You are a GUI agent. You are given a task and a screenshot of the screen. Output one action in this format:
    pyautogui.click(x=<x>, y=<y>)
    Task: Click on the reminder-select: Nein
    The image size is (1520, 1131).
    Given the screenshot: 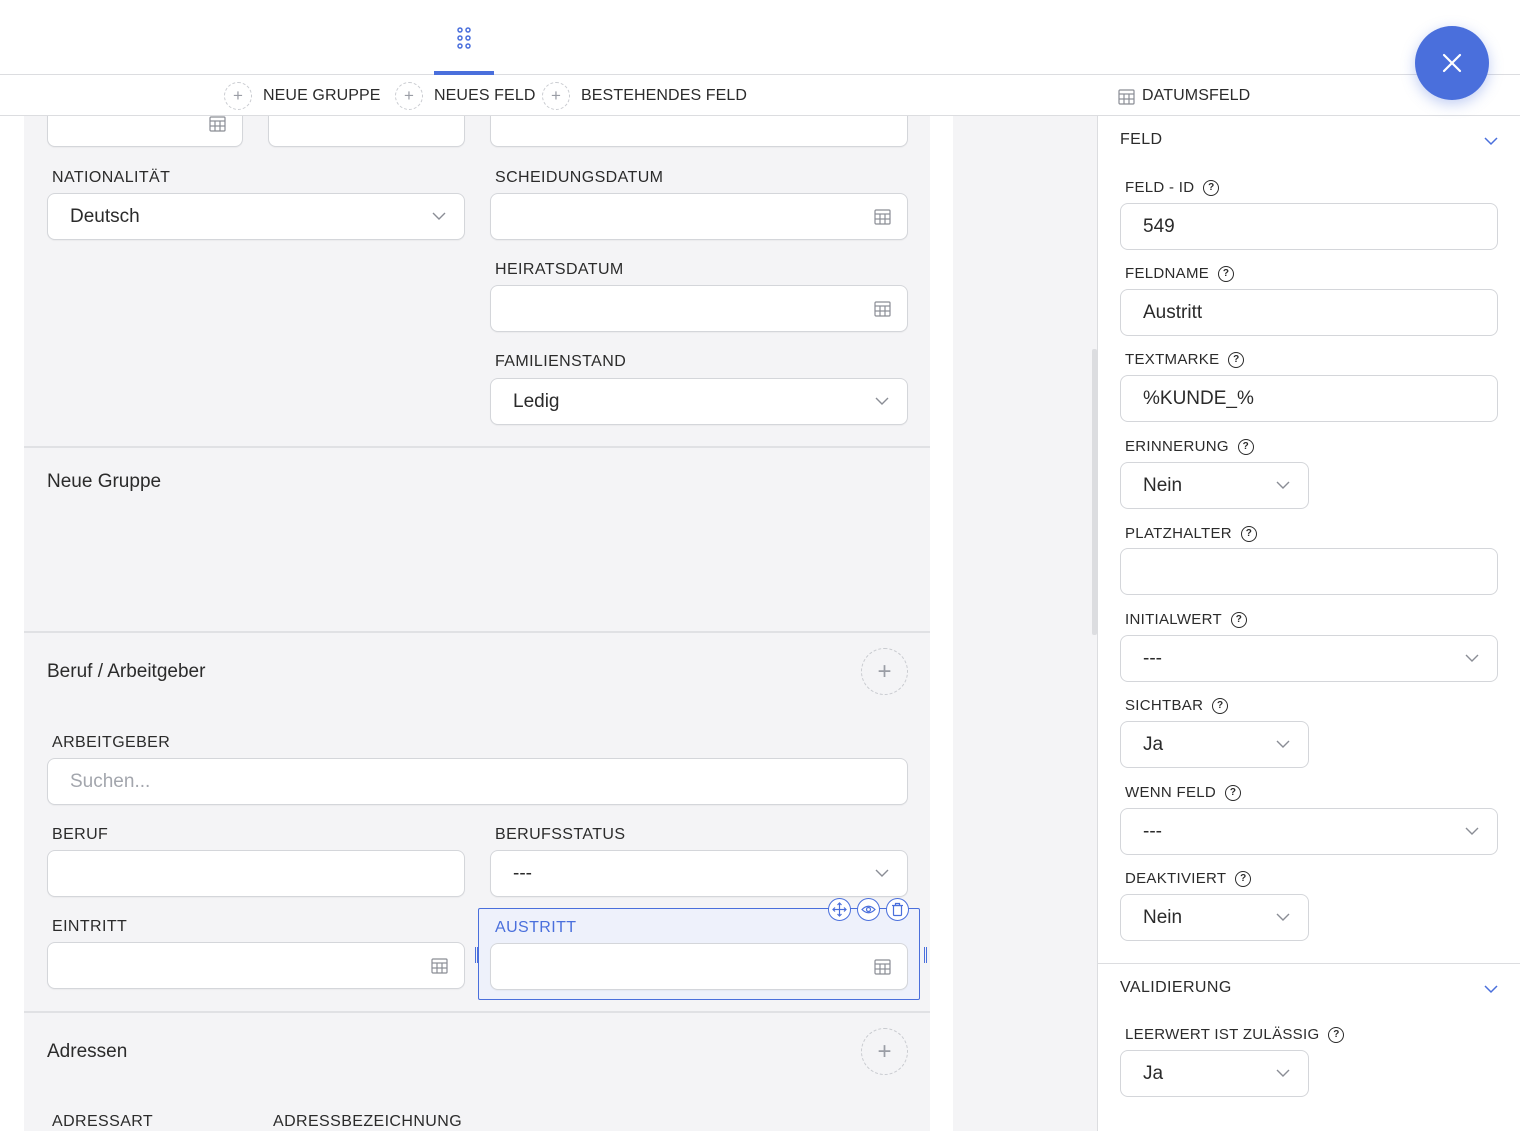 What is the action you would take?
    pyautogui.click(x=1214, y=485)
    